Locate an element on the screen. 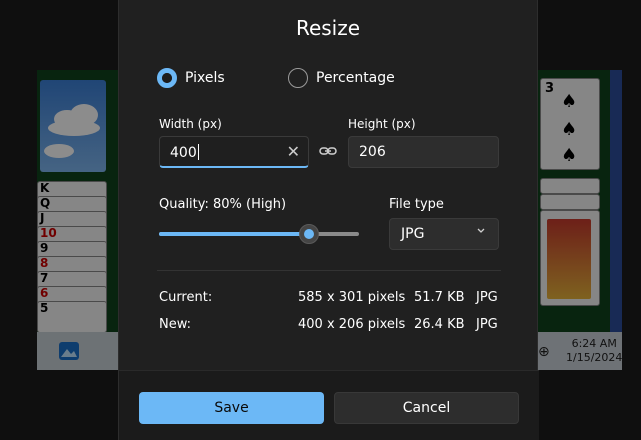  dialog-title: Resize is located at coordinates (328, 28).